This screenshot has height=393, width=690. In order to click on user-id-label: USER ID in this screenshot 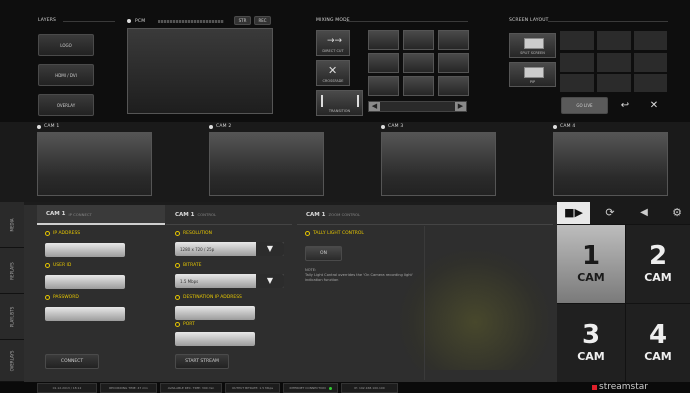, I will do `click(58, 265)`.